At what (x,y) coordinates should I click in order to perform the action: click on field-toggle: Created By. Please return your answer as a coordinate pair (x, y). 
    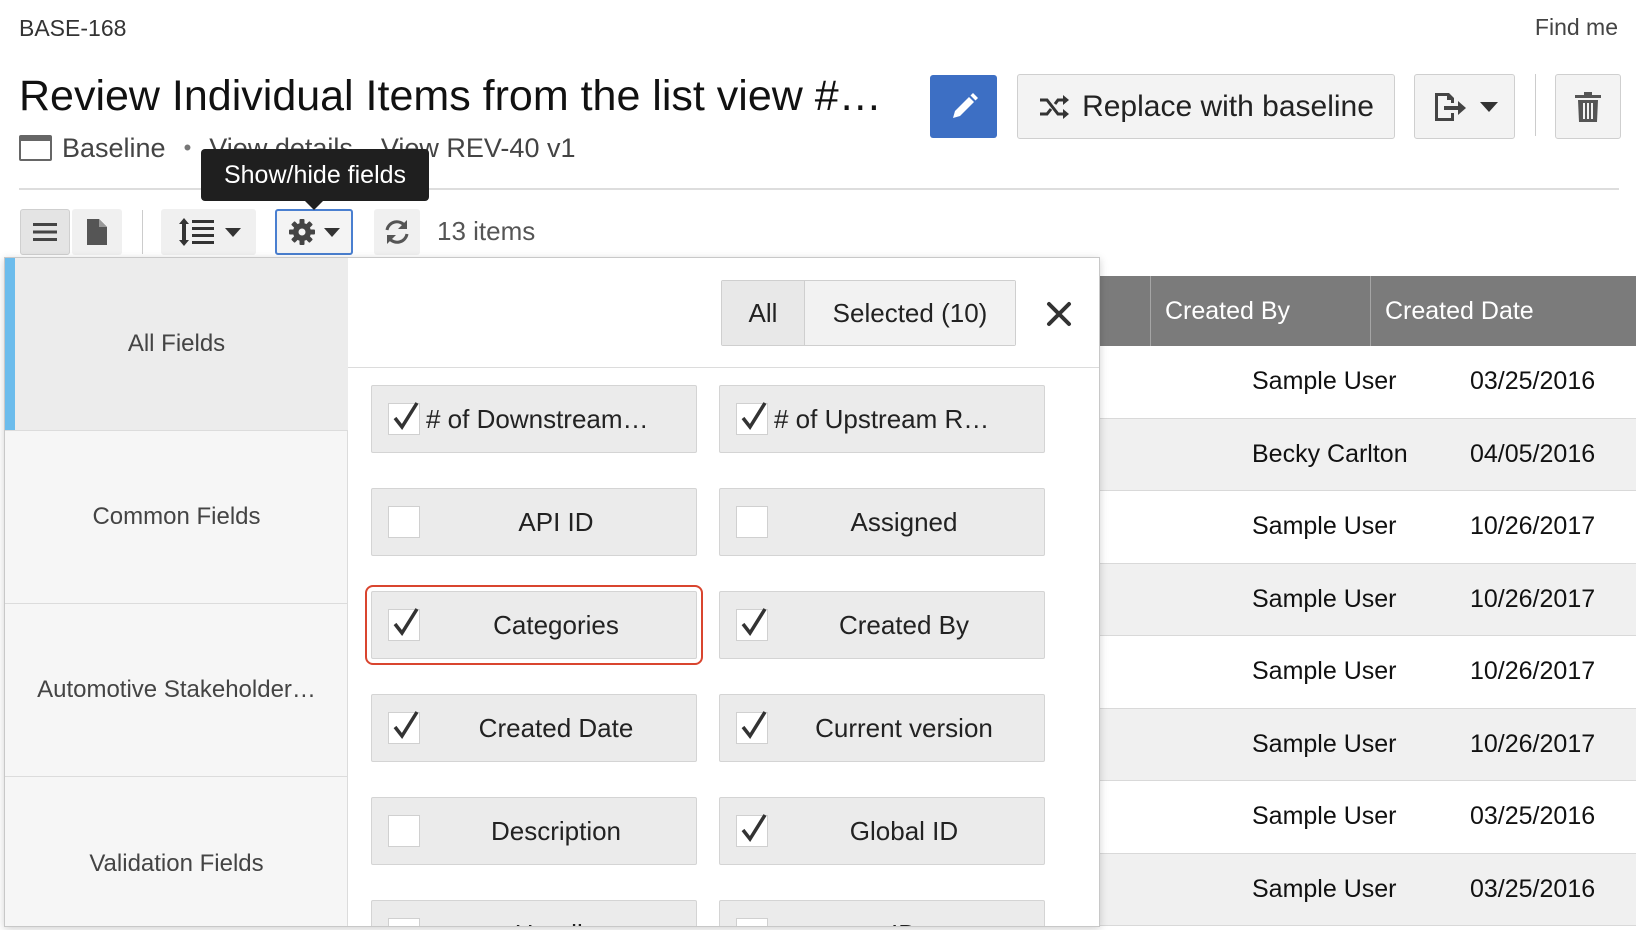
    Looking at the image, I should click on (882, 625).